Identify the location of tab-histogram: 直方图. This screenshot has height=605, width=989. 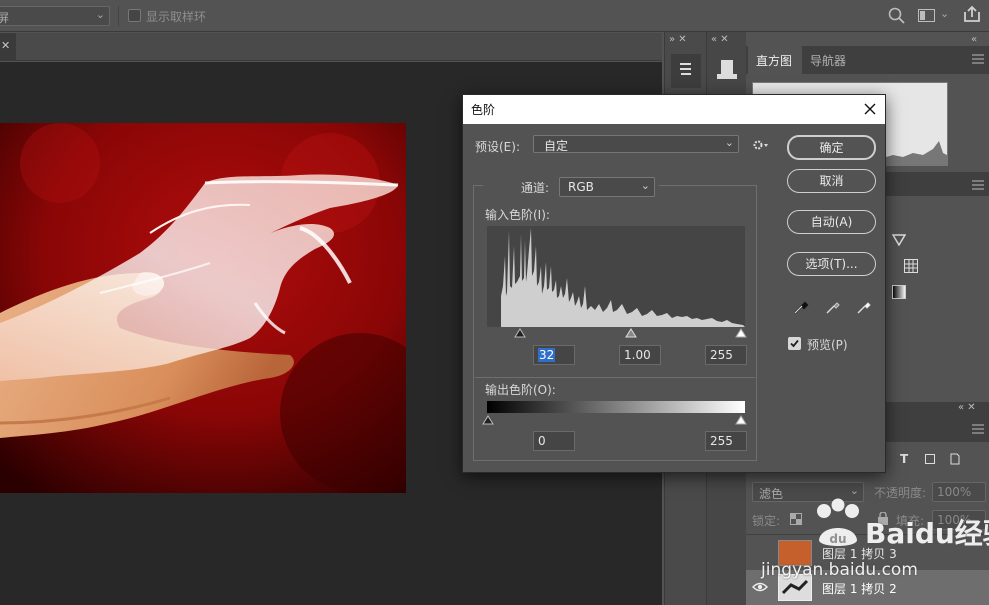
(775, 60).